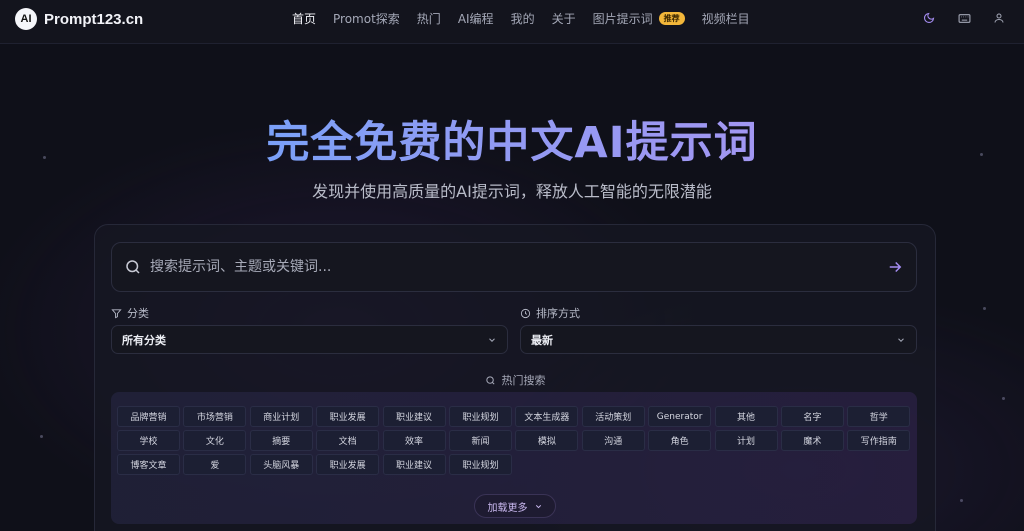 The width and height of the screenshot is (1024, 531). I want to click on nav-item-video: 视频栏目, so click(726, 18).